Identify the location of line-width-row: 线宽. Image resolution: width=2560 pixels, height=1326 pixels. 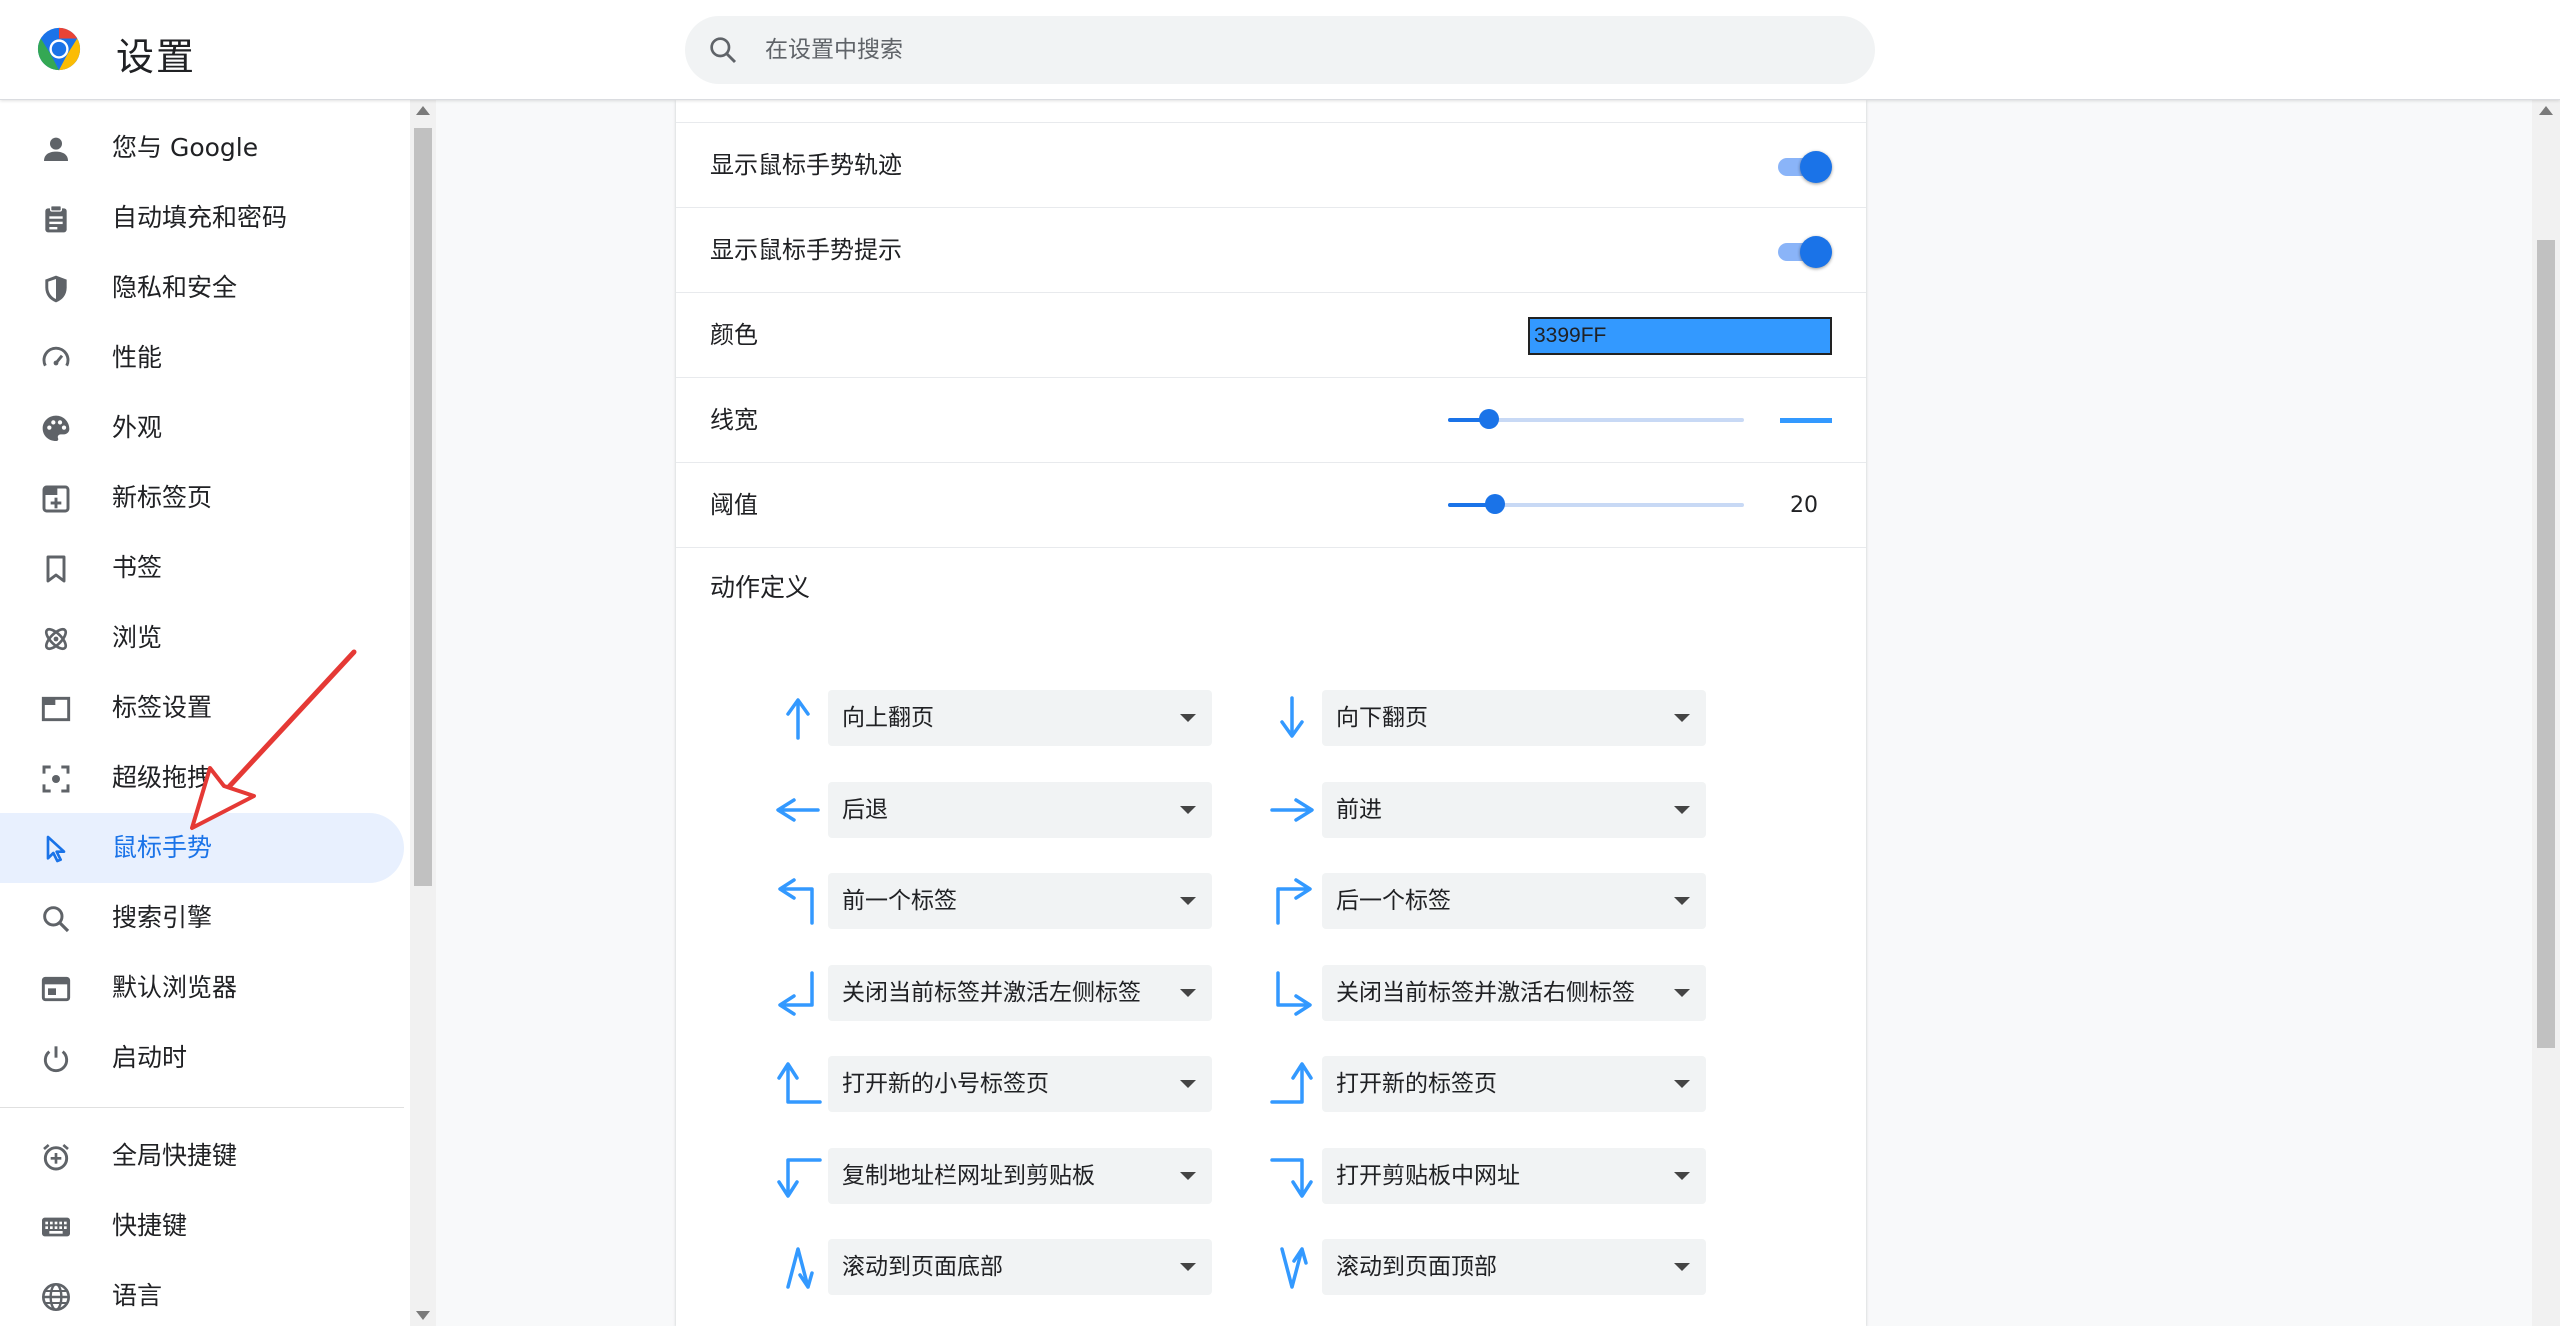
(1271, 419).